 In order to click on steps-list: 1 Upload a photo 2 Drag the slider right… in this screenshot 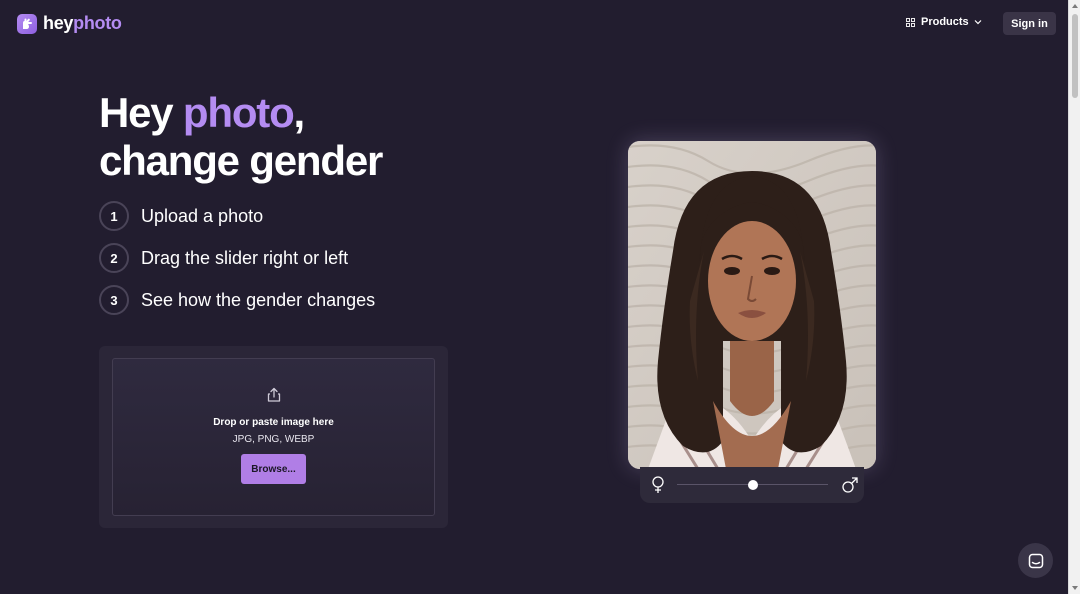, I will do `click(237, 264)`.